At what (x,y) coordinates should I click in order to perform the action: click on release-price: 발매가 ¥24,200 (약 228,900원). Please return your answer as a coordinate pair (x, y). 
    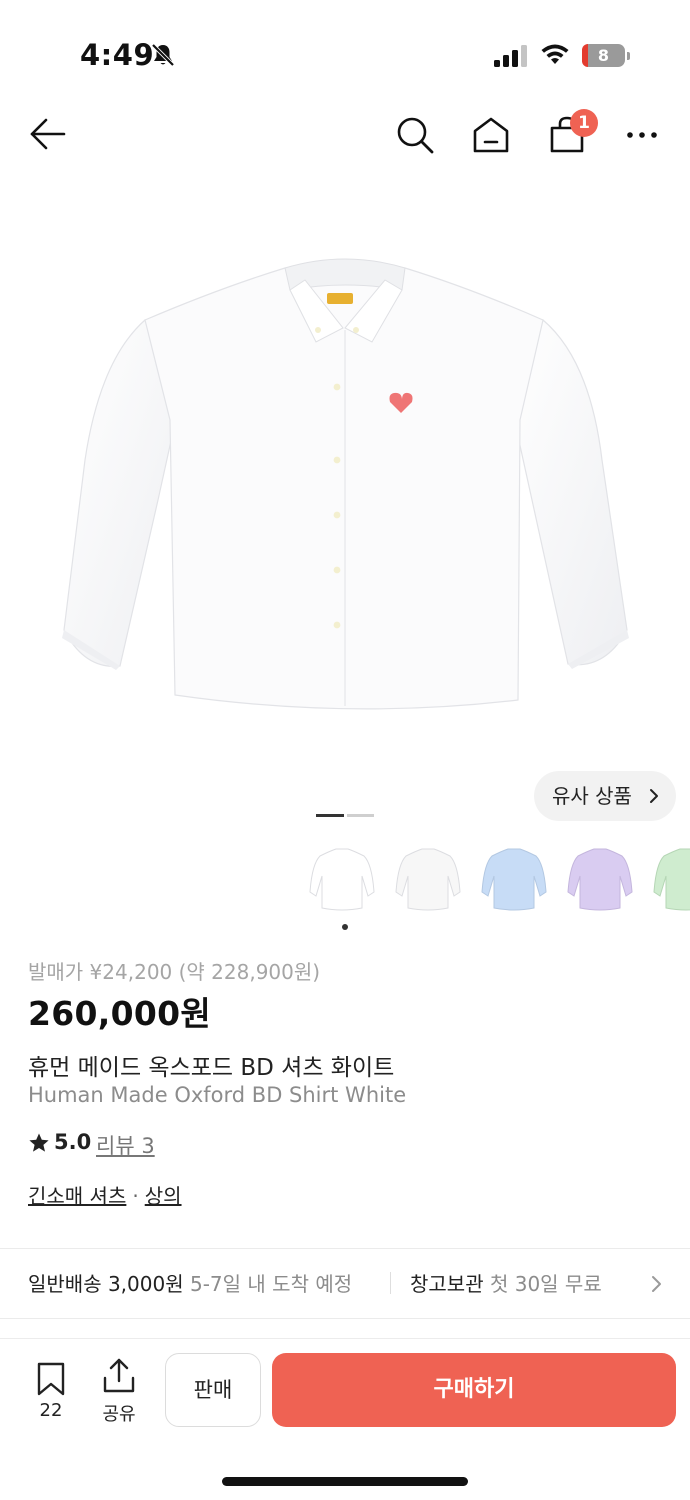
    Looking at the image, I should click on (174, 972).